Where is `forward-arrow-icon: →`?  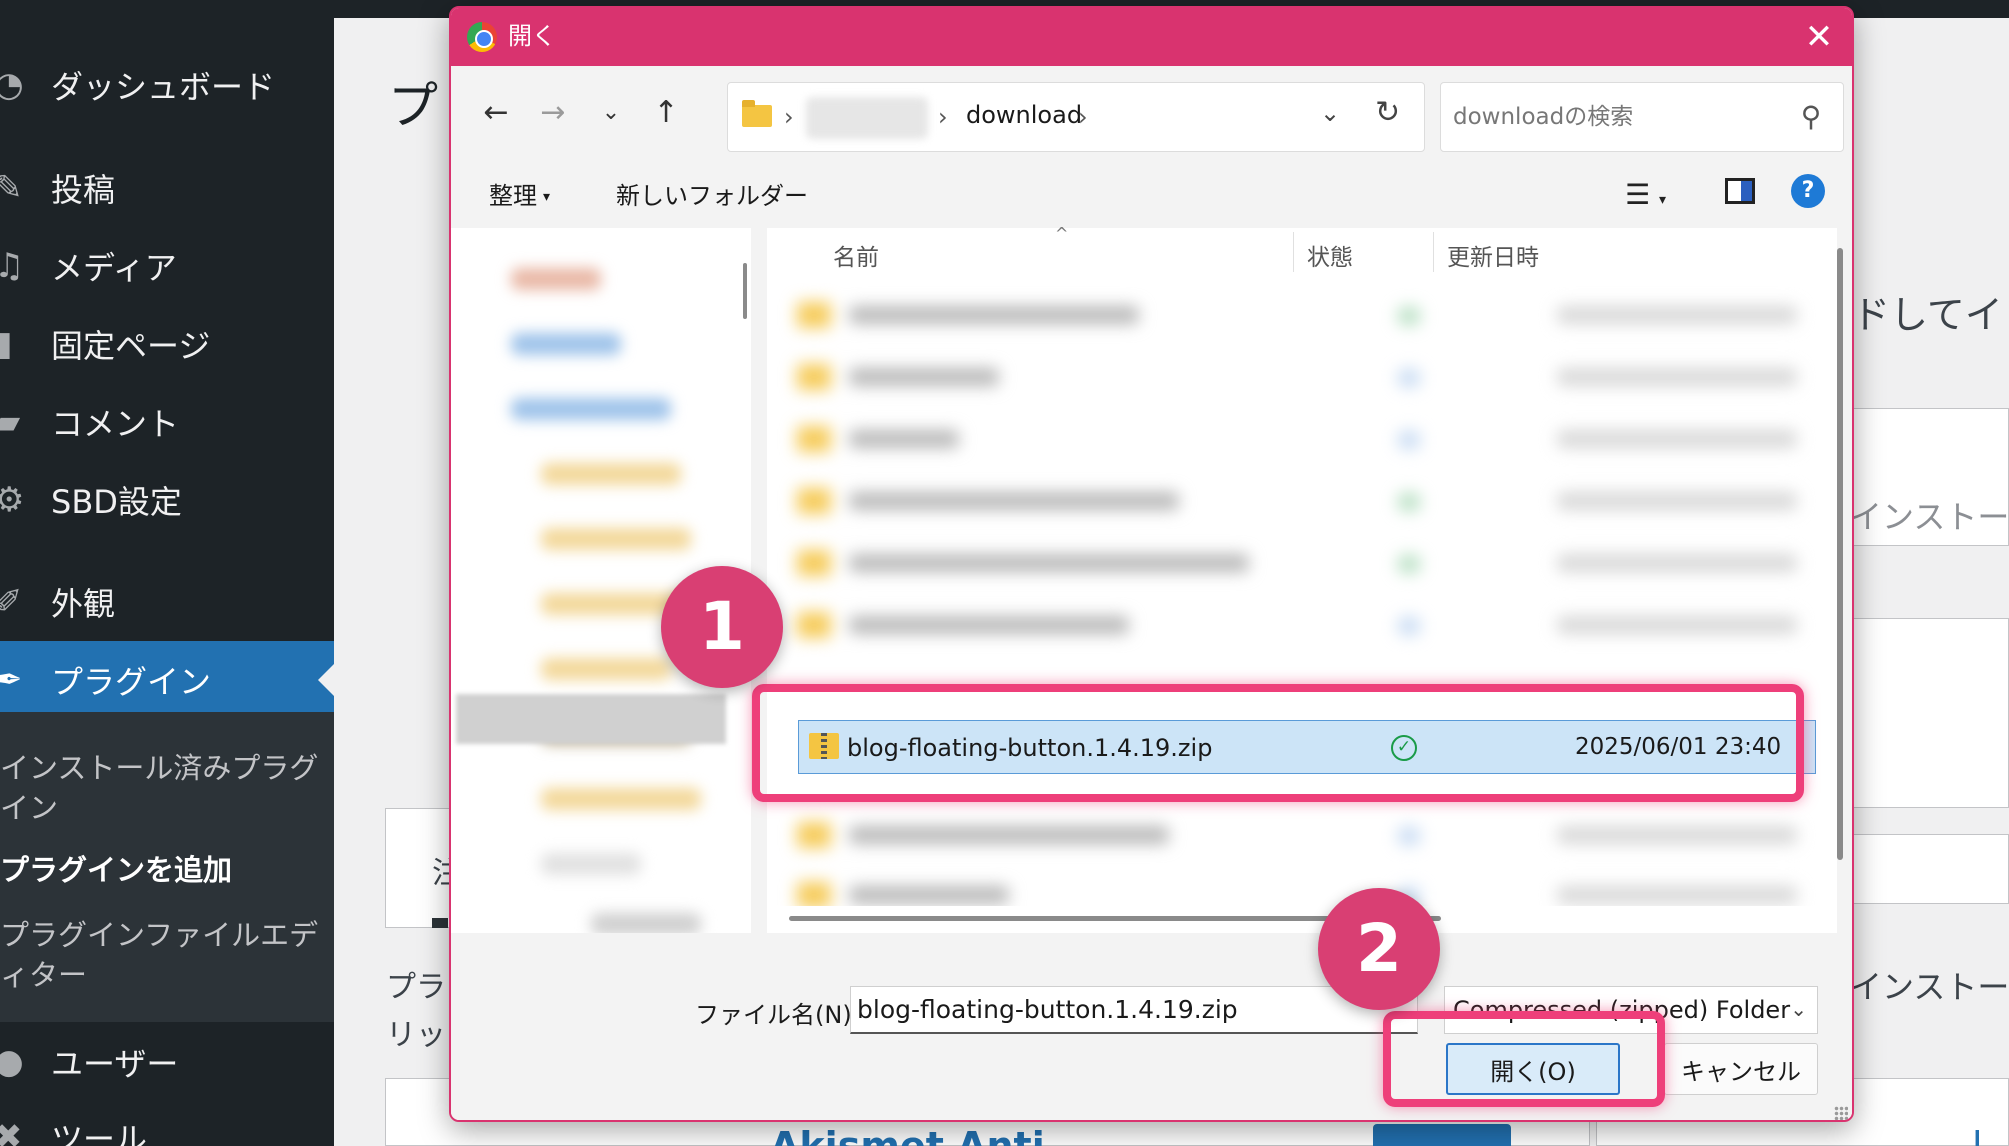 forward-arrow-icon: → is located at coordinates (553, 113).